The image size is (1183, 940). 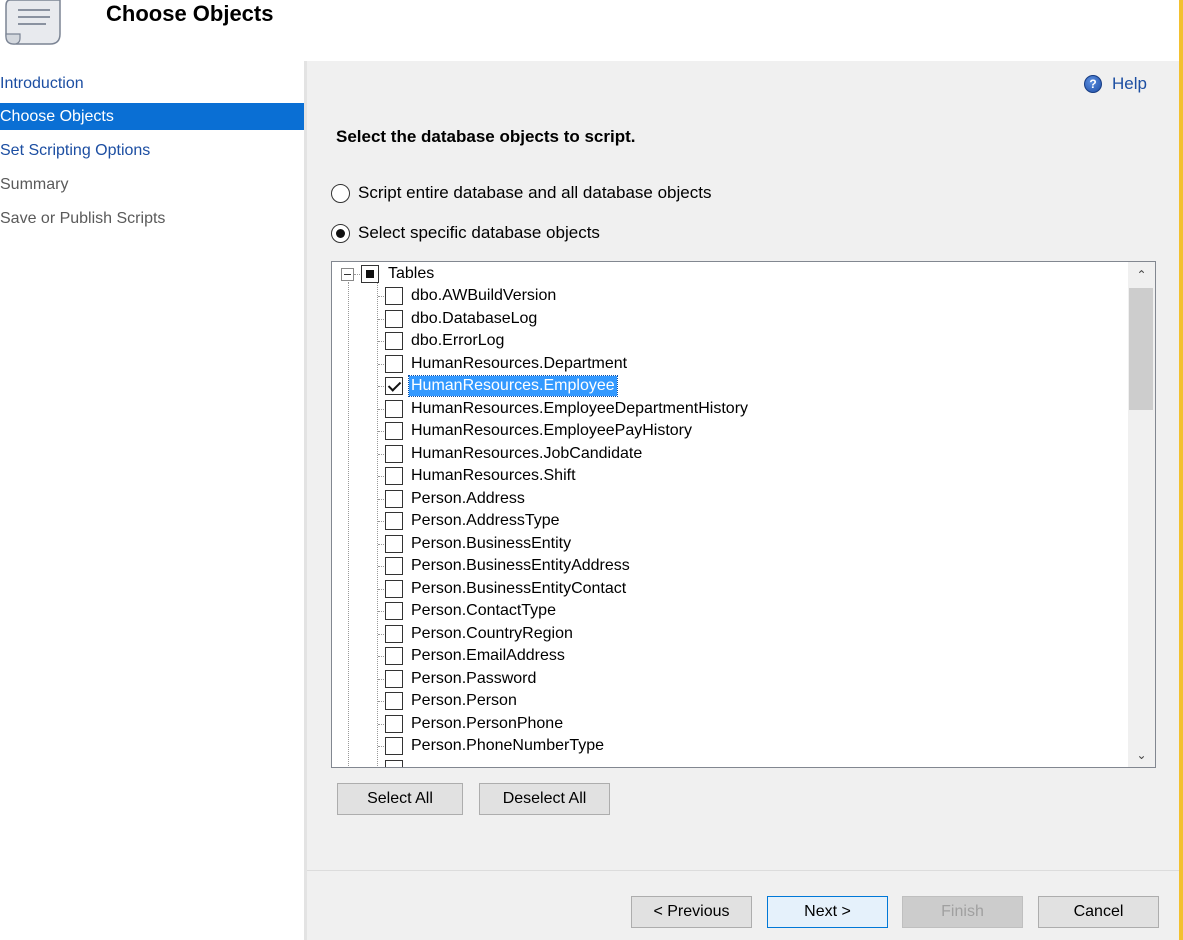 I want to click on tree-item: HumanResources.JobCandidate, so click(x=727, y=454).